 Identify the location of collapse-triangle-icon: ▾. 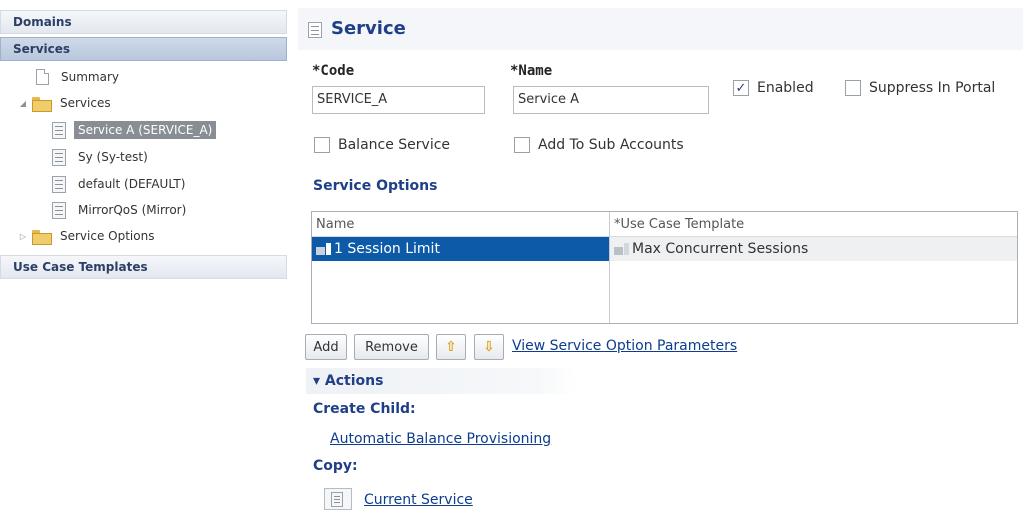
(317, 381).